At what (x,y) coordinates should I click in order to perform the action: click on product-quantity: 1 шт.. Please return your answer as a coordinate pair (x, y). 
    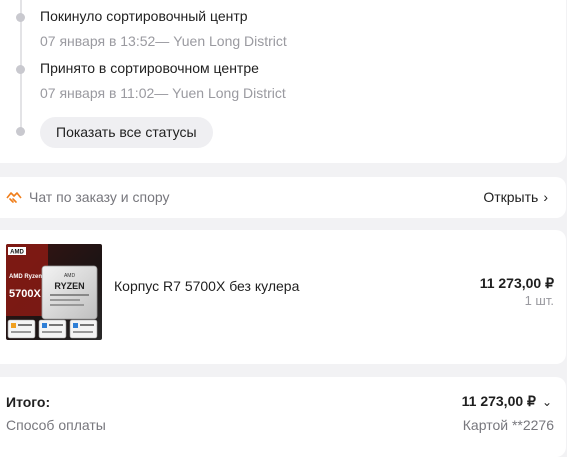
    Looking at the image, I should click on (539, 300).